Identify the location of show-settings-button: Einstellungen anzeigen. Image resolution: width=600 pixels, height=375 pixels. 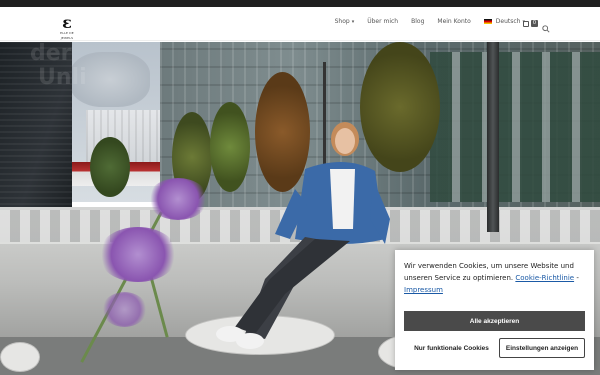
(542, 348).